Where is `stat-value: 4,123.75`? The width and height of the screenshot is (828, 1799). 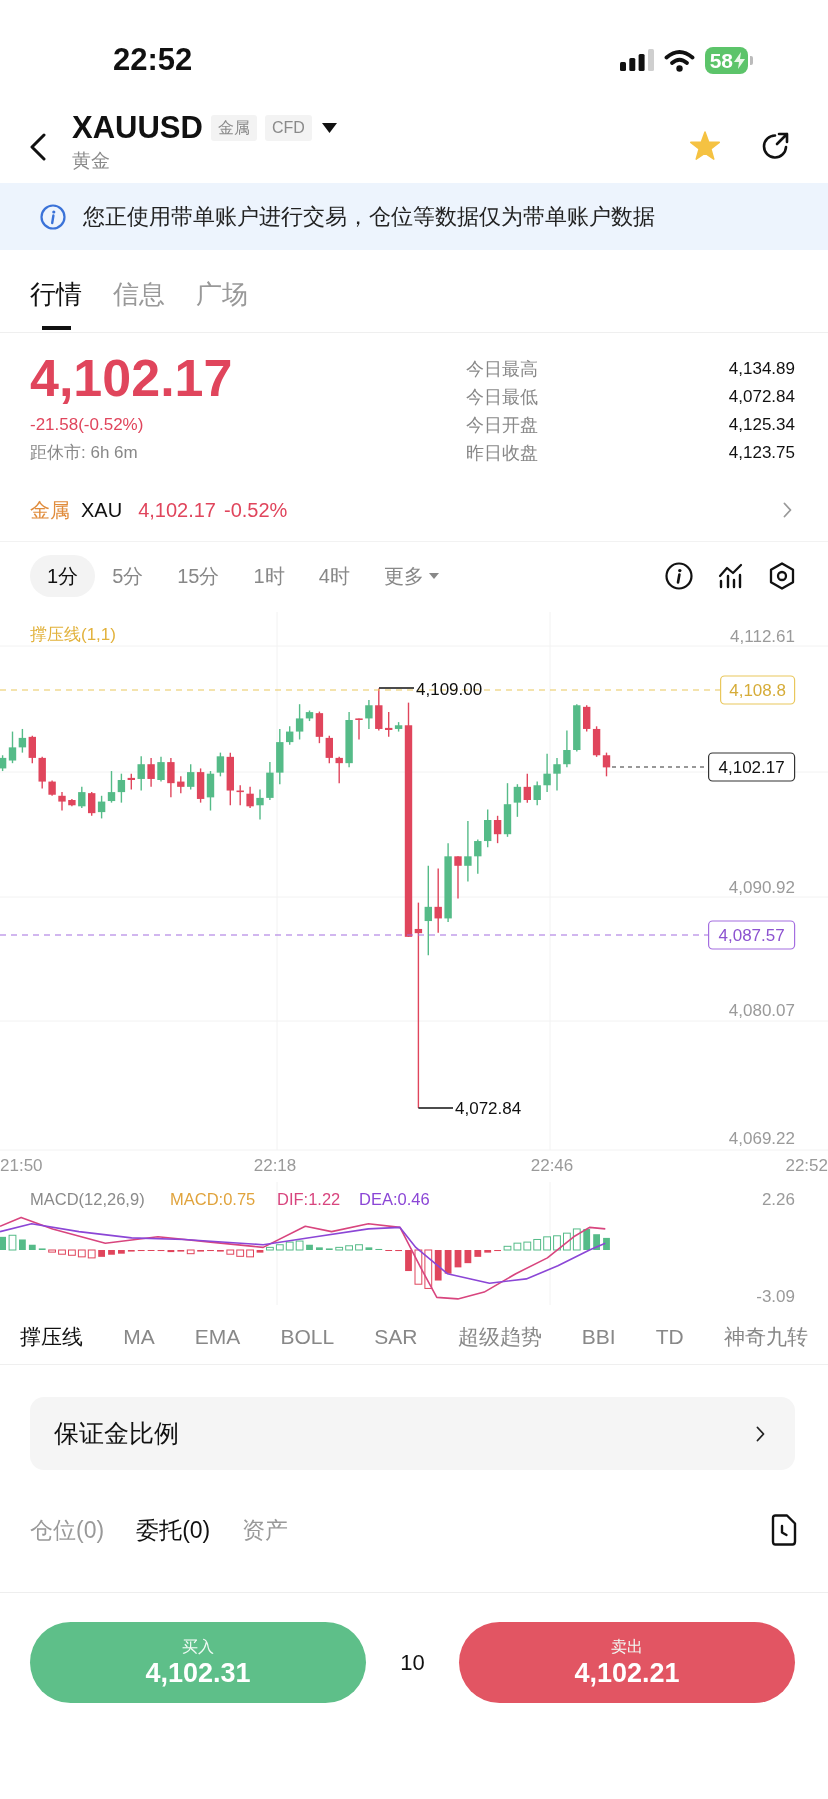
stat-value: 4,123.75 is located at coordinates (761, 453).